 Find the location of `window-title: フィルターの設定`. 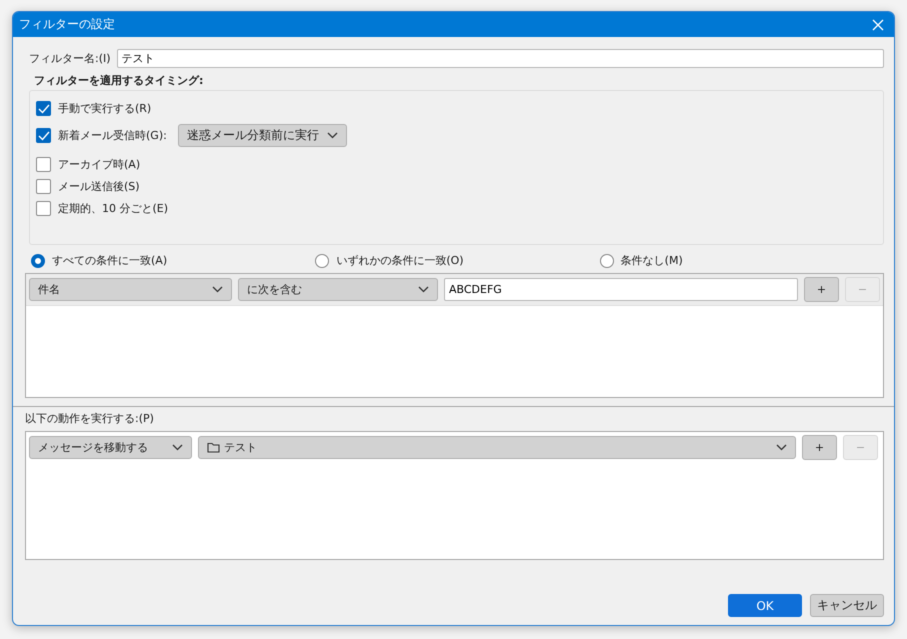

window-title: フィルターの設定 is located at coordinates (67, 24).